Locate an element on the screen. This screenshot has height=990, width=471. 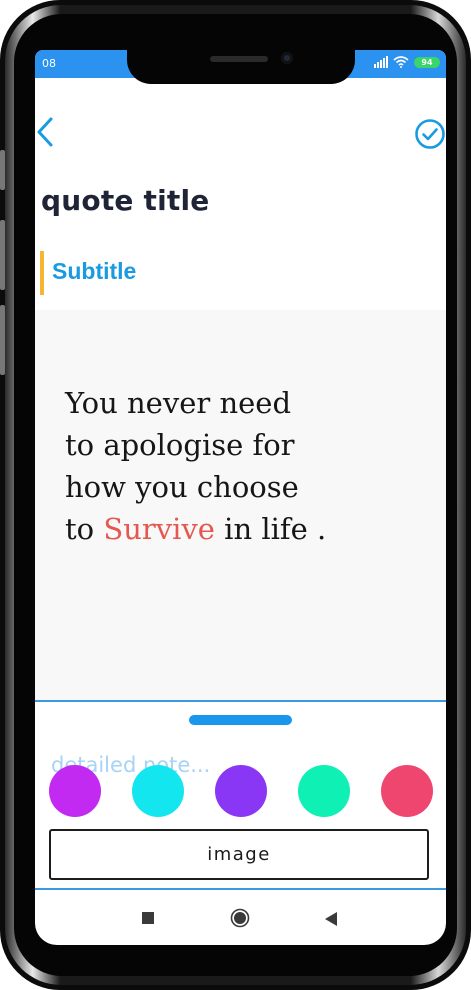
save-check-button is located at coordinates (430, 134).